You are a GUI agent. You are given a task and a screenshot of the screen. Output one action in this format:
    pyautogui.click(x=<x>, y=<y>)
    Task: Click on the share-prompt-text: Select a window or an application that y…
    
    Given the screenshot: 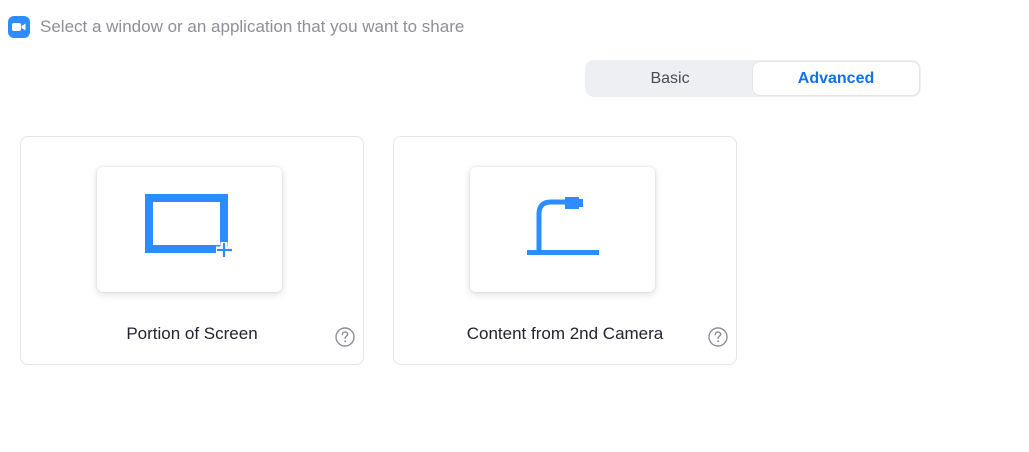 What is the action you would take?
    pyautogui.click(x=252, y=26)
    